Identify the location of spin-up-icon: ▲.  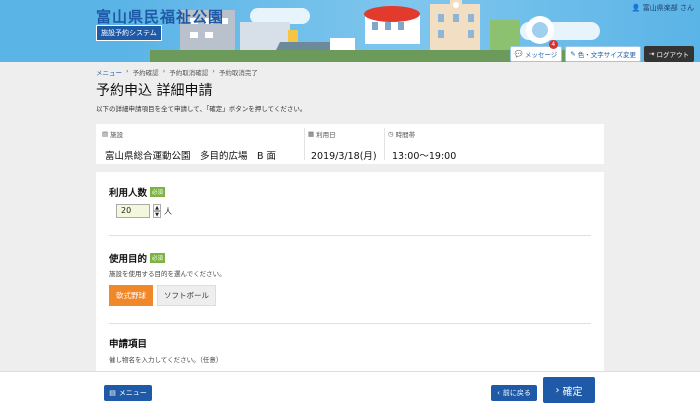
(157, 207).